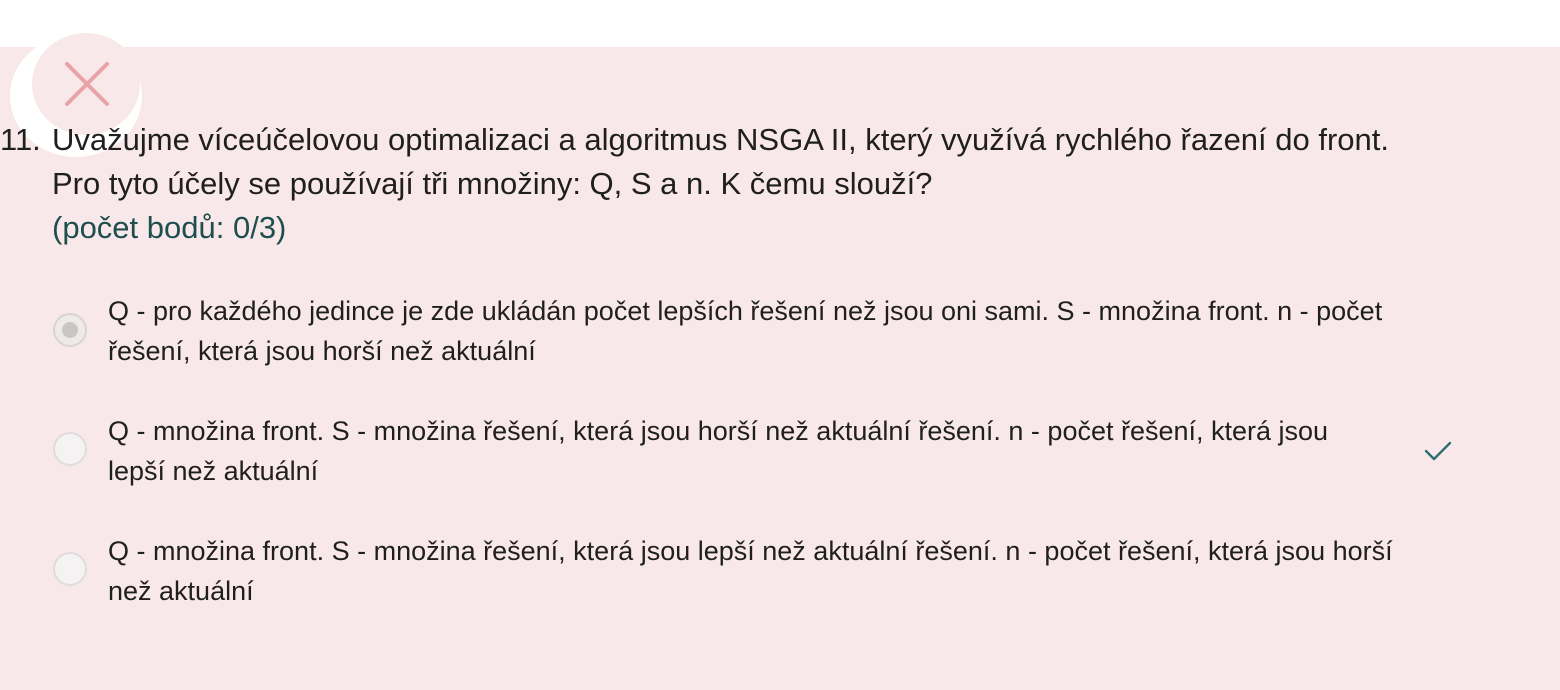  What do you see at coordinates (1438, 451) in the screenshot?
I see `checkmark-icon` at bounding box center [1438, 451].